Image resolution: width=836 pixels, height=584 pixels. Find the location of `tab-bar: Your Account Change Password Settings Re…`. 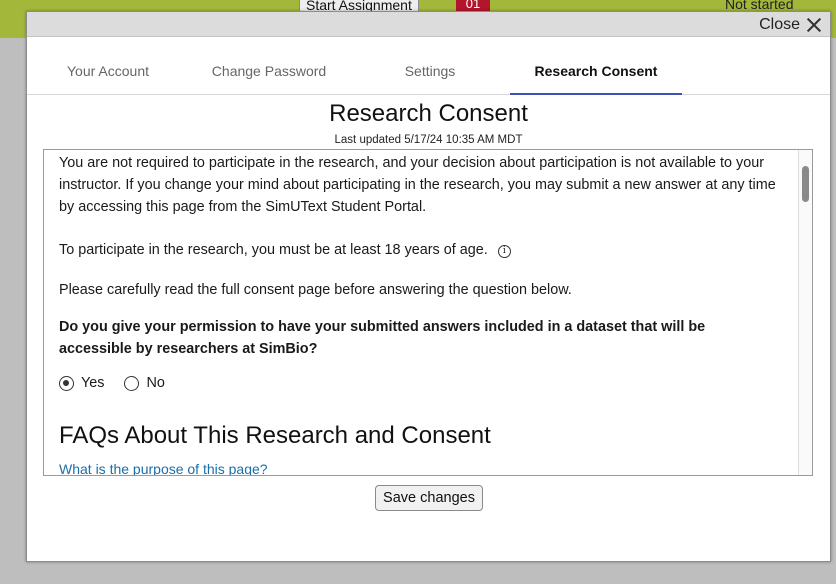

tab-bar: Your Account Change Password Settings Re… is located at coordinates (428, 66).